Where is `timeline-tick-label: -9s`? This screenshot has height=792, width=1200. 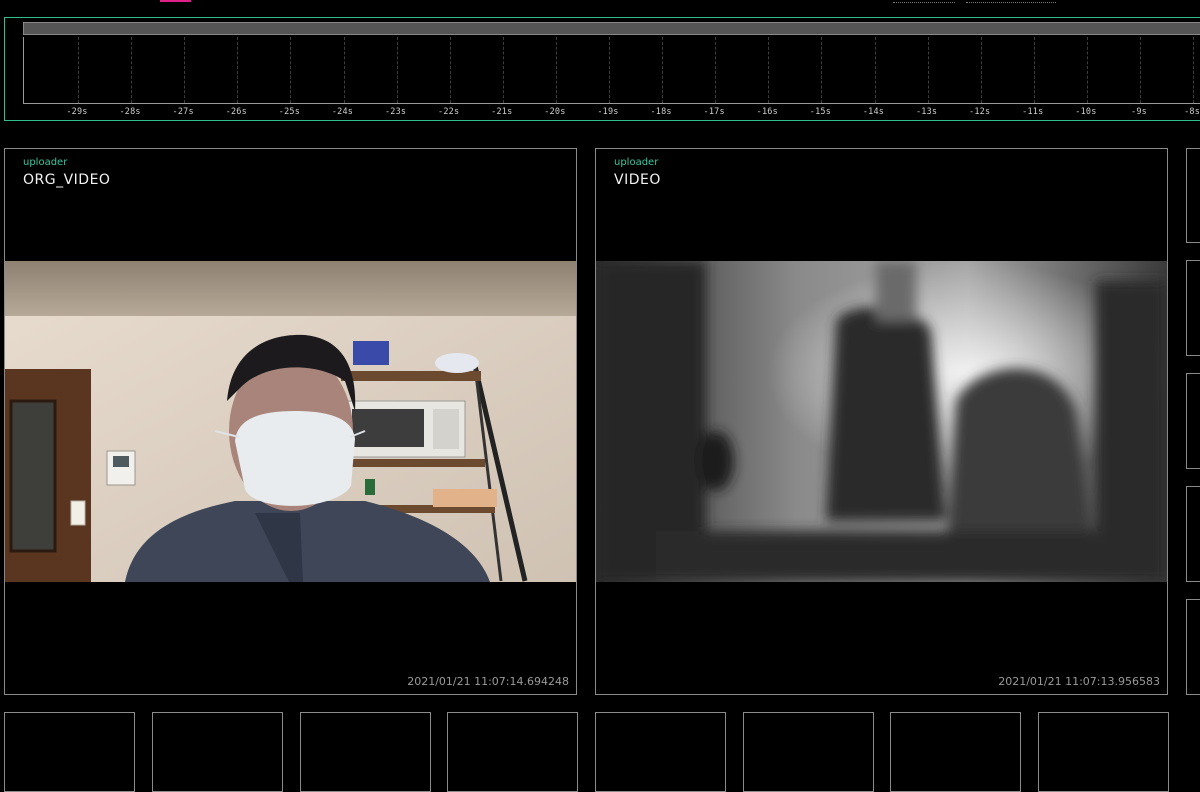 timeline-tick-label: -9s is located at coordinates (1139, 112).